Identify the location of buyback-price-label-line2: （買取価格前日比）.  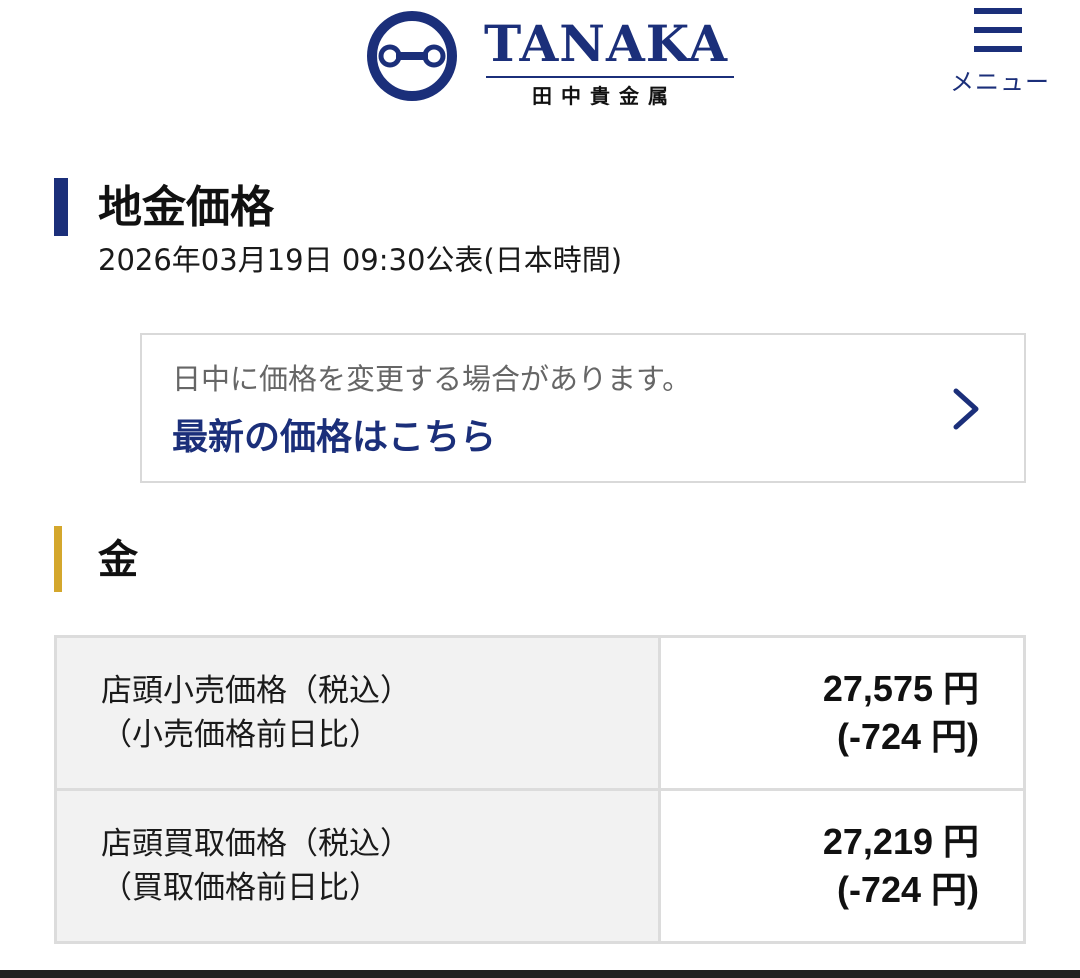
(240, 888).